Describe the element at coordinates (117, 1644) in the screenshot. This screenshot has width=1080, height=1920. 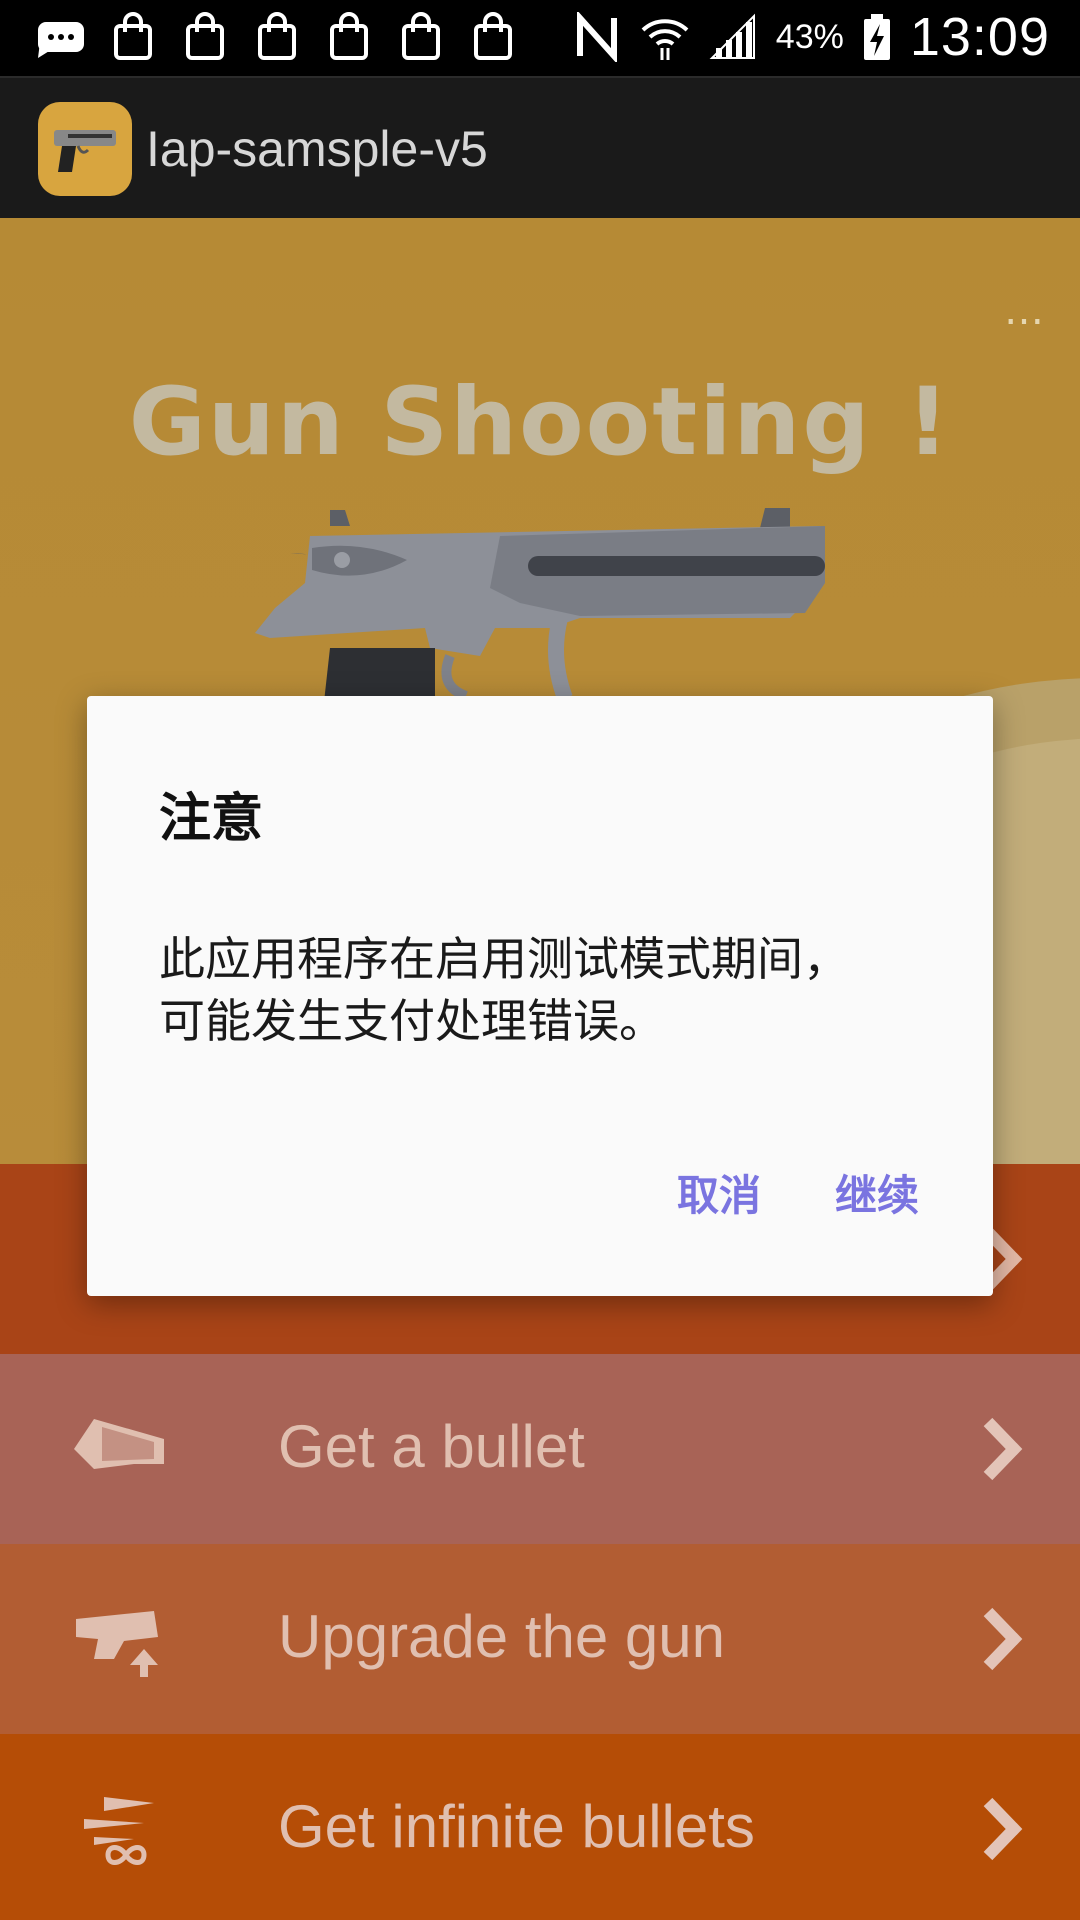
I see `gun-upgrade-icon` at that location.